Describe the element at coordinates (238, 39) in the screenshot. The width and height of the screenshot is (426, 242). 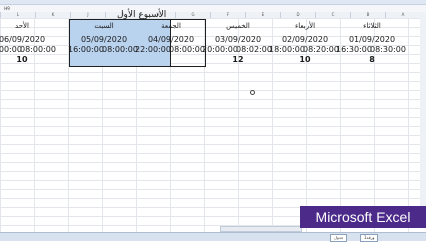
I see `date-cell: 03/09/2020` at that location.